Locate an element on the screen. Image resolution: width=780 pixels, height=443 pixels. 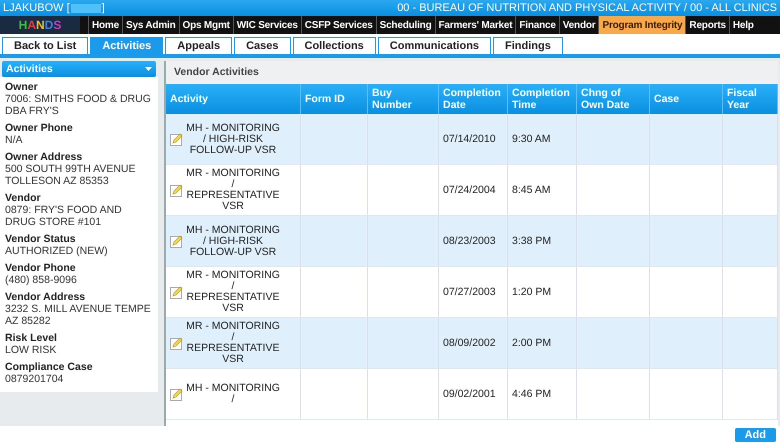
table-cell: 09/02/2001 is located at coordinates (469, 394).